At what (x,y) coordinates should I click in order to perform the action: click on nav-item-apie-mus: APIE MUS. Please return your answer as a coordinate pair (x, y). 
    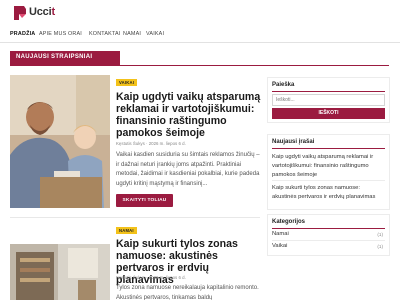
    Looking at the image, I should click on (52, 34).